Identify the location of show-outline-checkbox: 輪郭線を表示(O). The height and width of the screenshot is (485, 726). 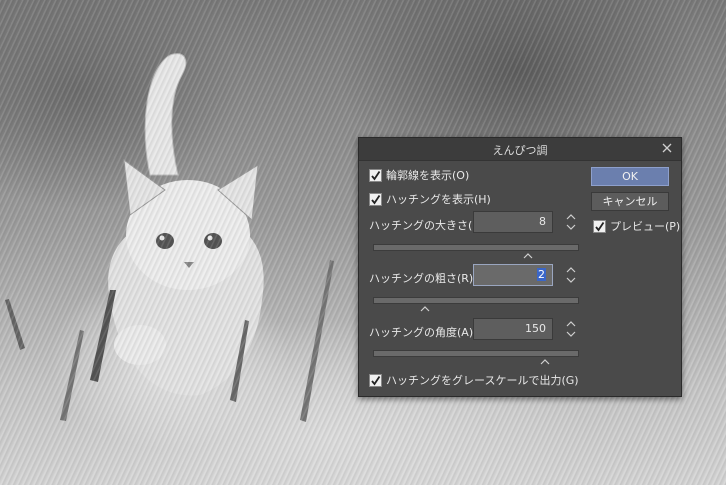
(419, 175).